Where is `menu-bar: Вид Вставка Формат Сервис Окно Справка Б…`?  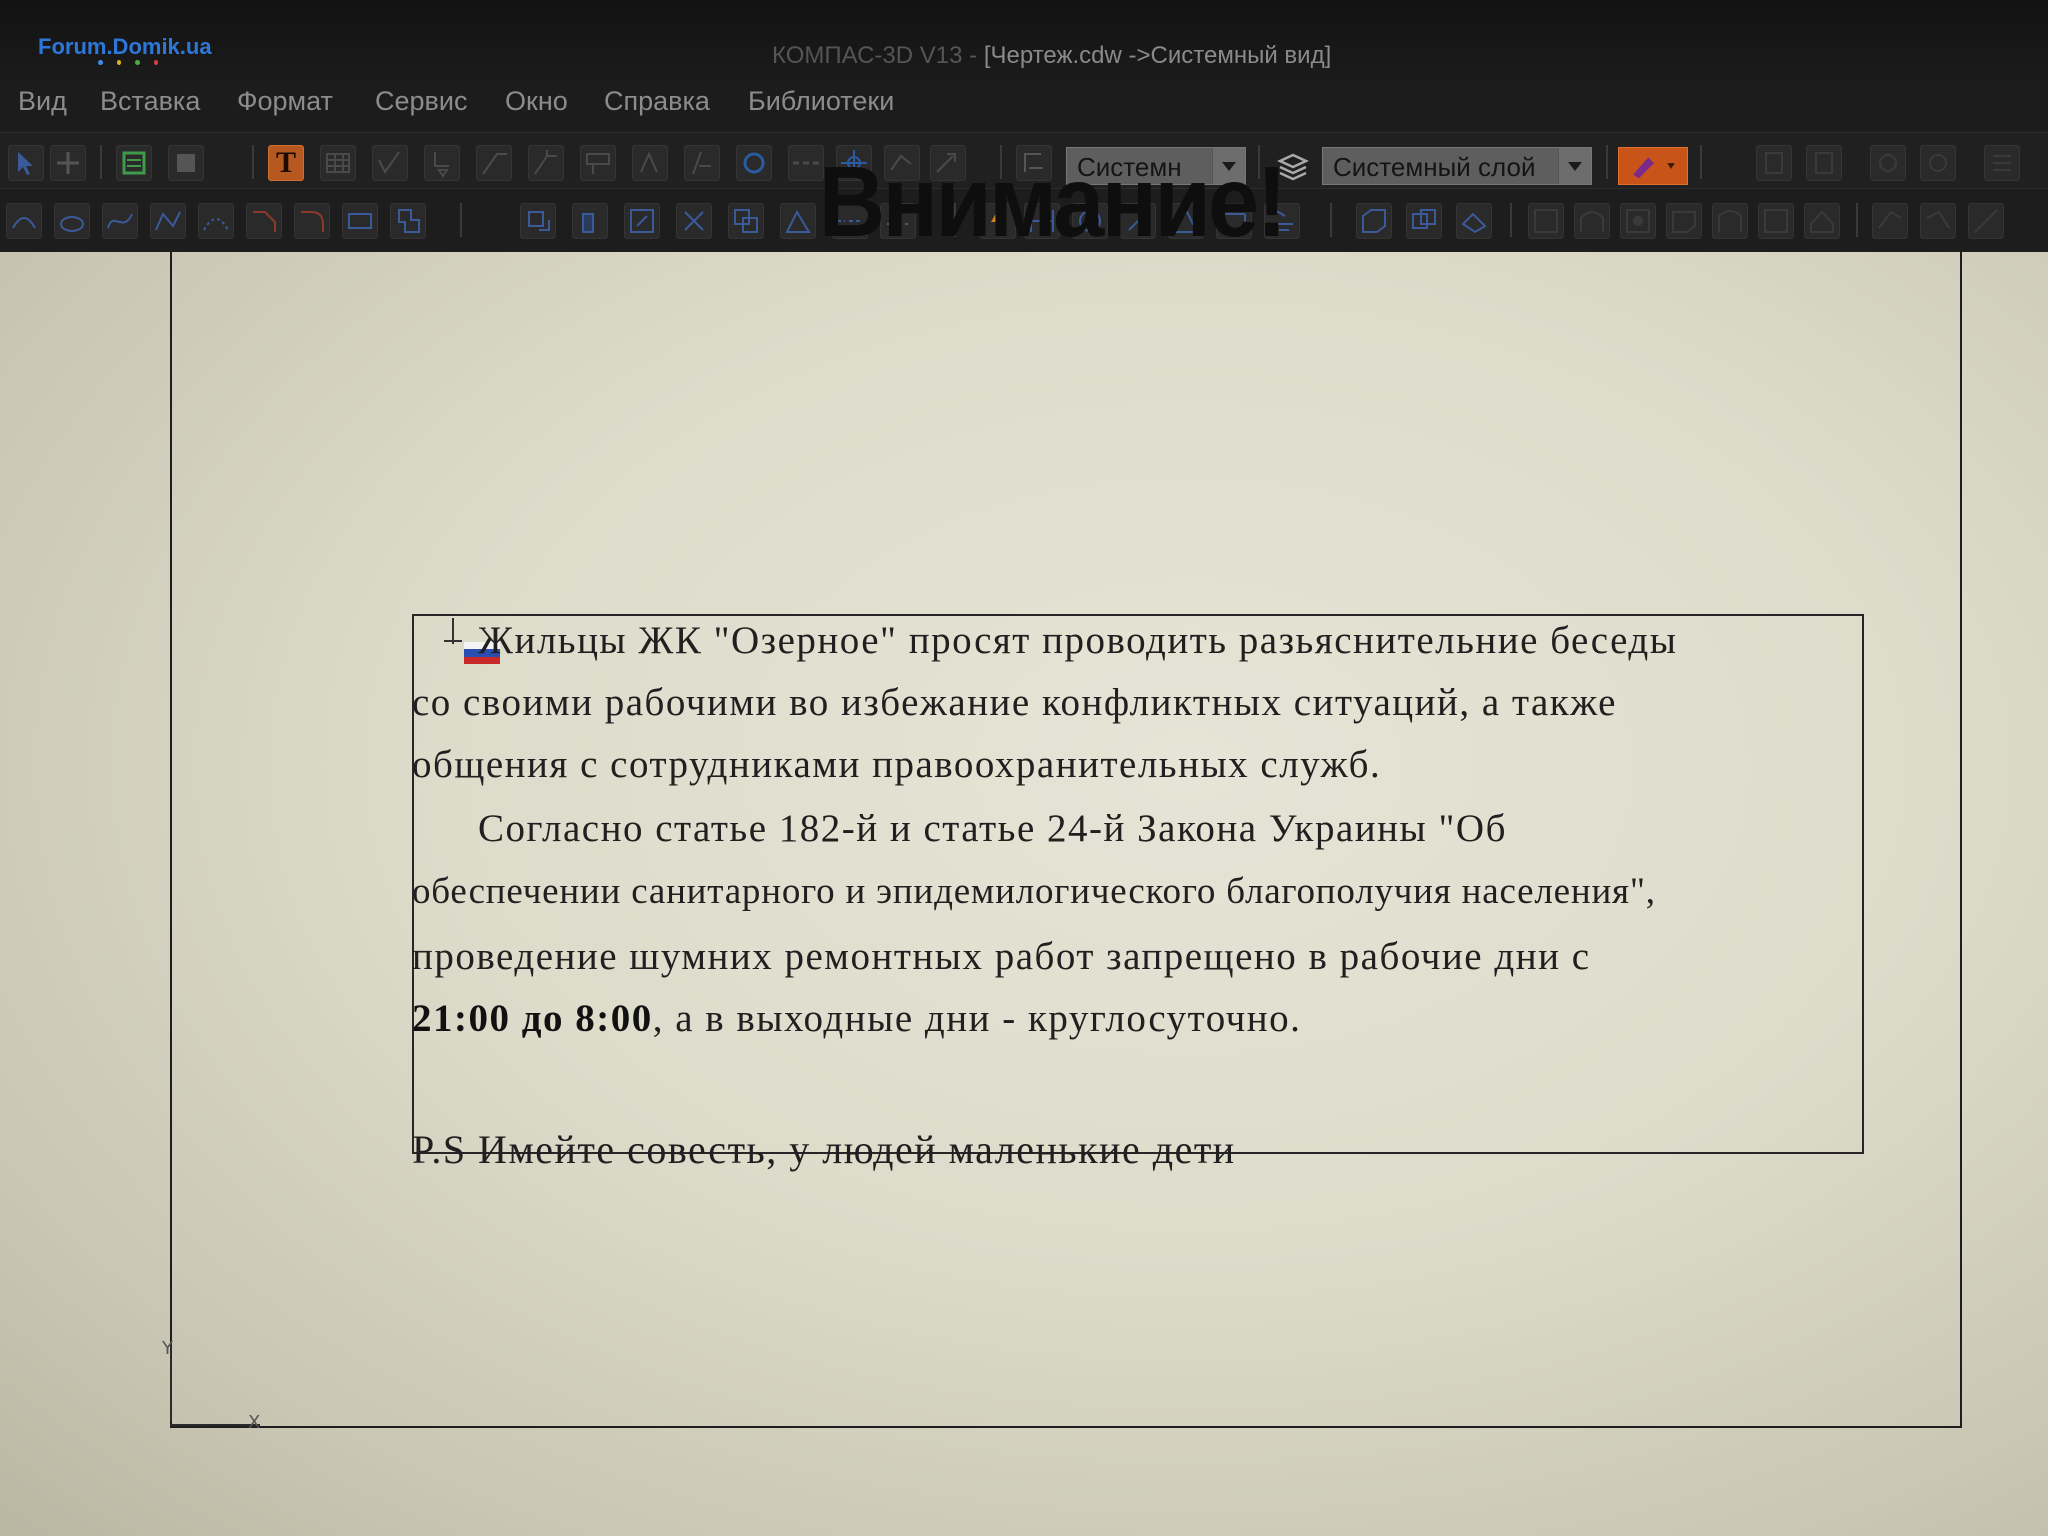 menu-bar: Вид Вставка Формат Сервис Окно Справка Б… is located at coordinates (1024, 106).